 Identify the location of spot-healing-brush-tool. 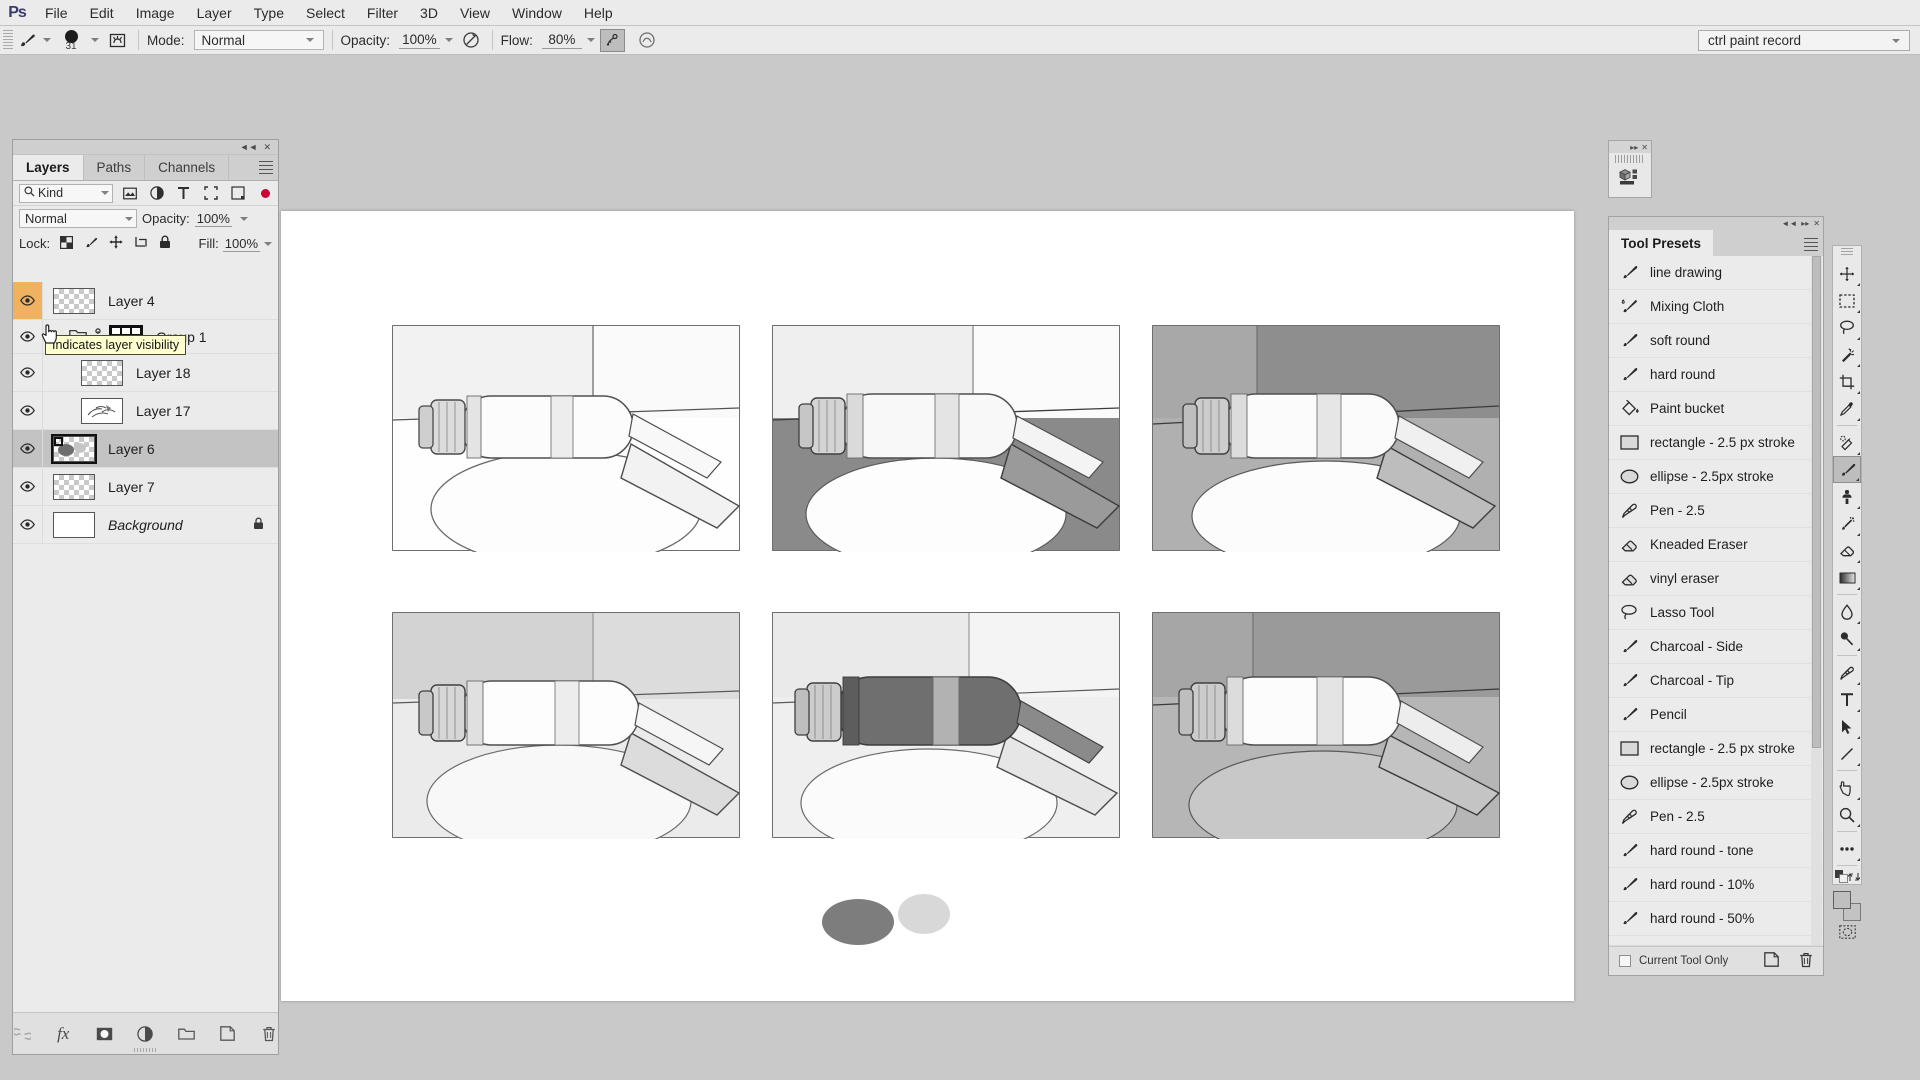
(1847, 442).